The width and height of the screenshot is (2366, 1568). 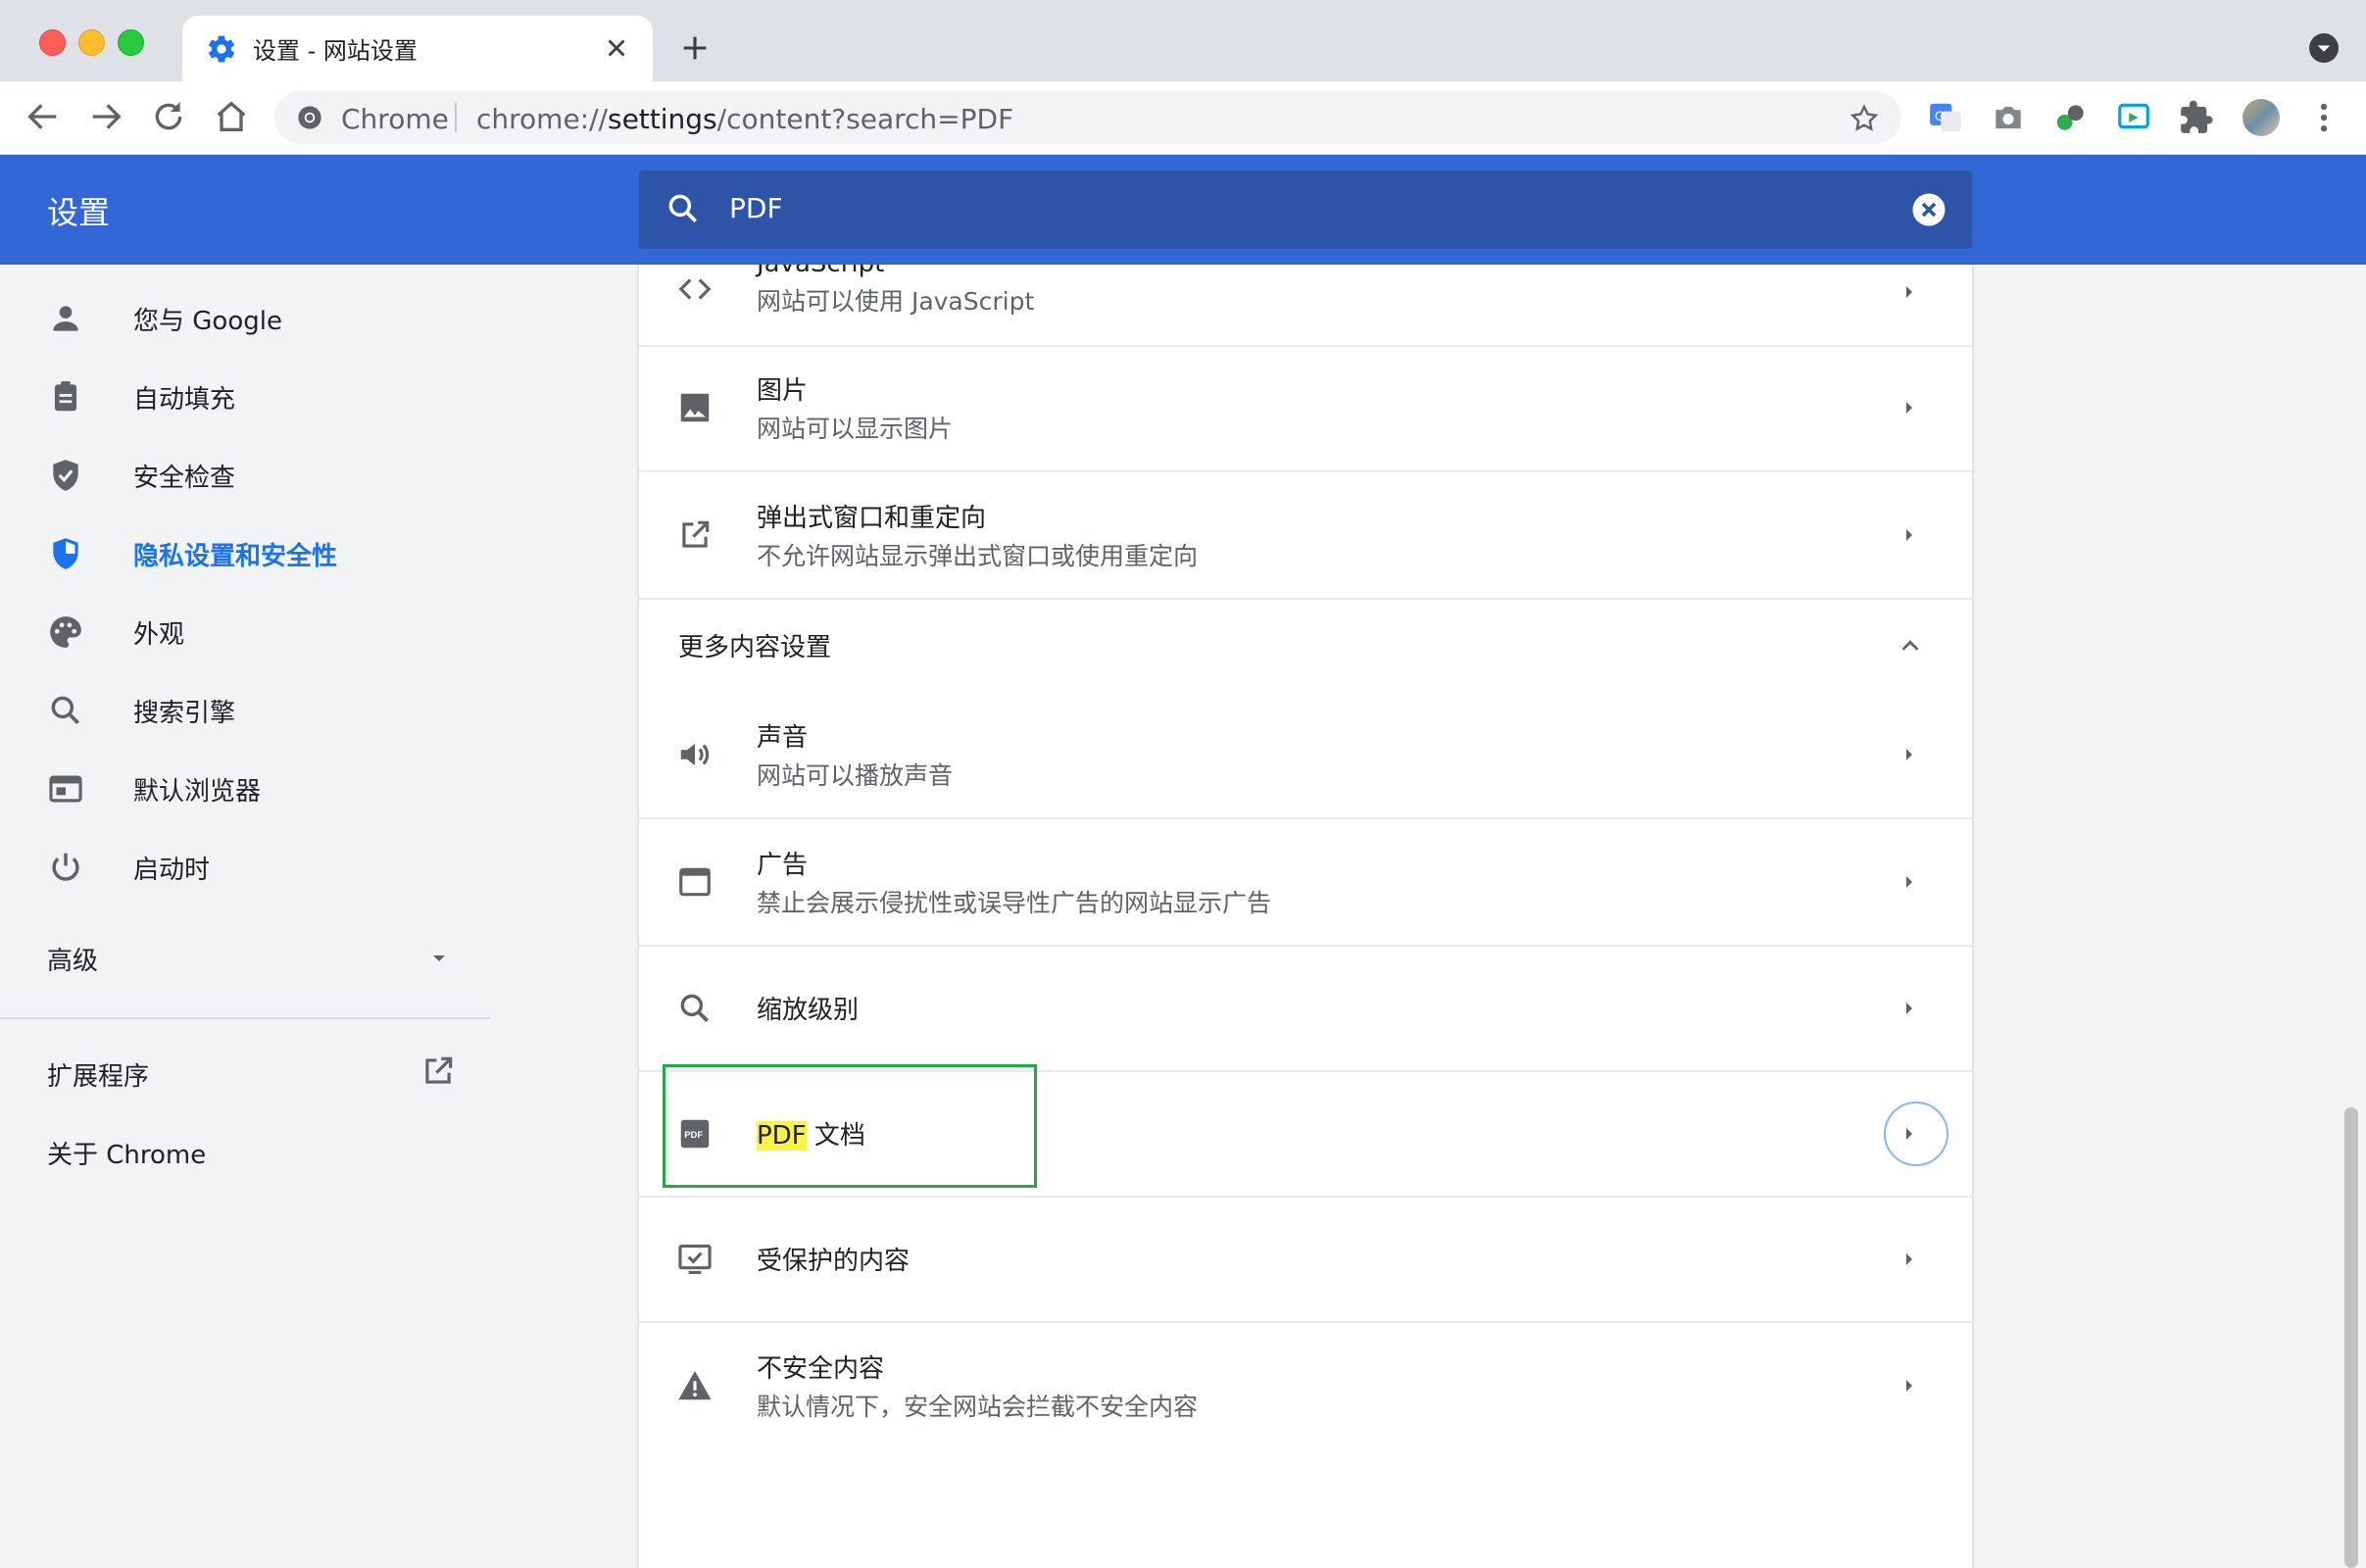 What do you see at coordinates (695, 882) in the screenshot?
I see `ad-window-icon` at bounding box center [695, 882].